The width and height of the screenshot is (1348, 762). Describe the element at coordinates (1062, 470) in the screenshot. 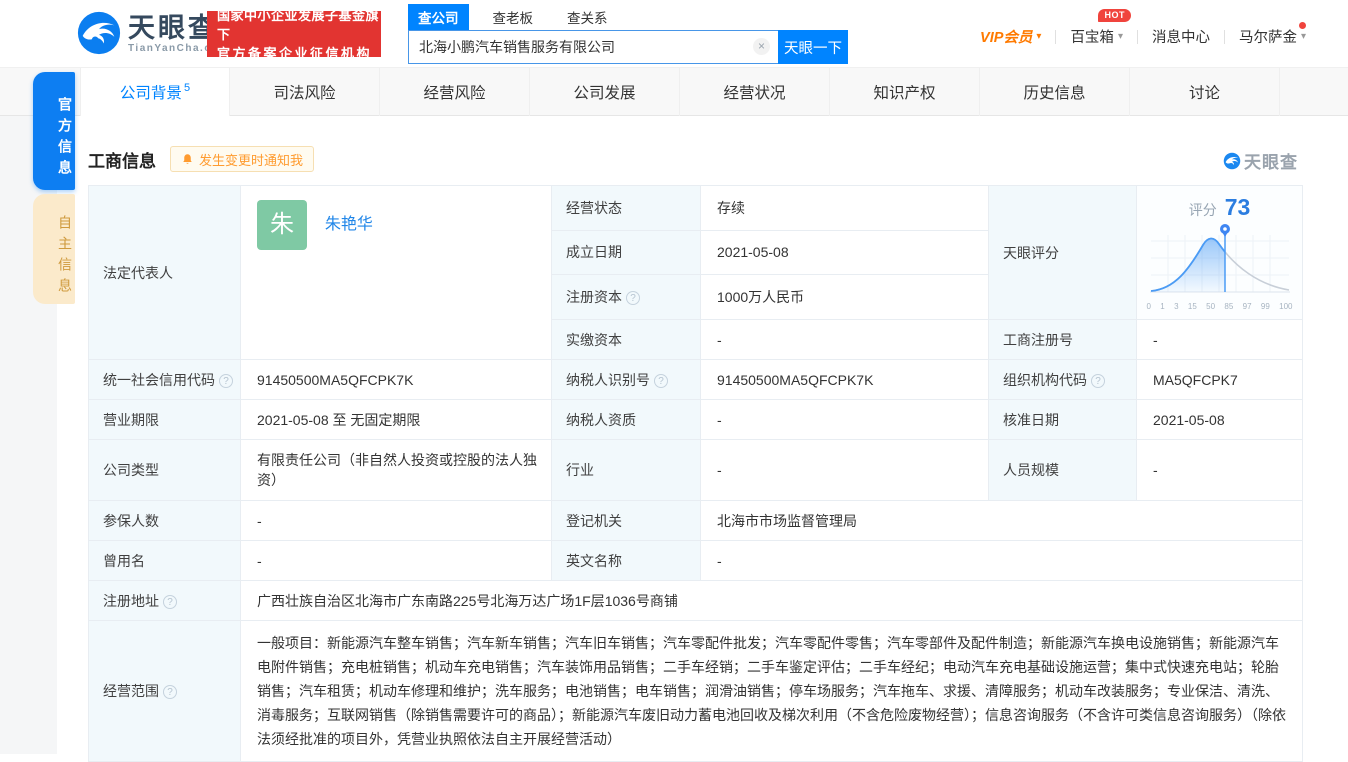

I see `field-label-staff-size: 人员规模` at that location.